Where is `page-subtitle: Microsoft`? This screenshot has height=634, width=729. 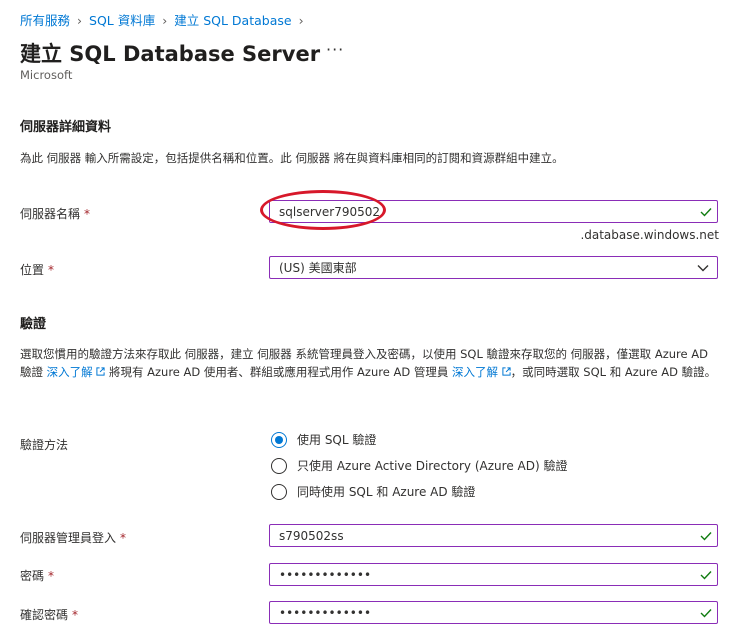 page-subtitle: Microsoft is located at coordinates (46, 75).